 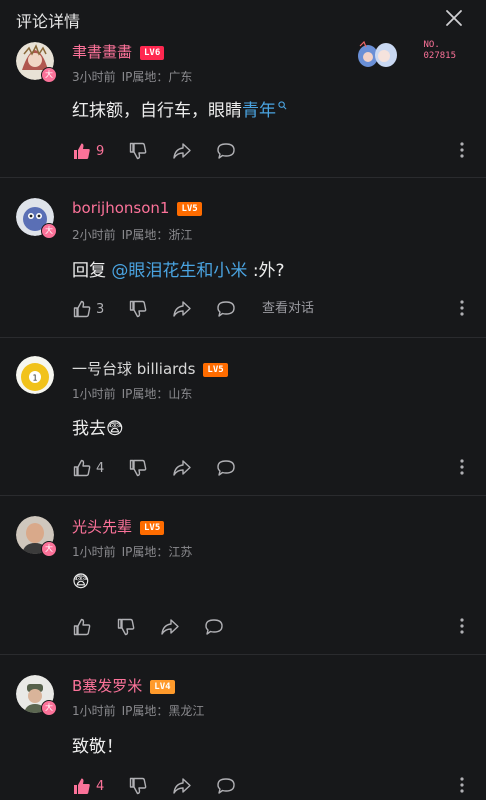 I want to click on comment-meta: 2小时前 IP属地：浙江, so click(x=135, y=234).